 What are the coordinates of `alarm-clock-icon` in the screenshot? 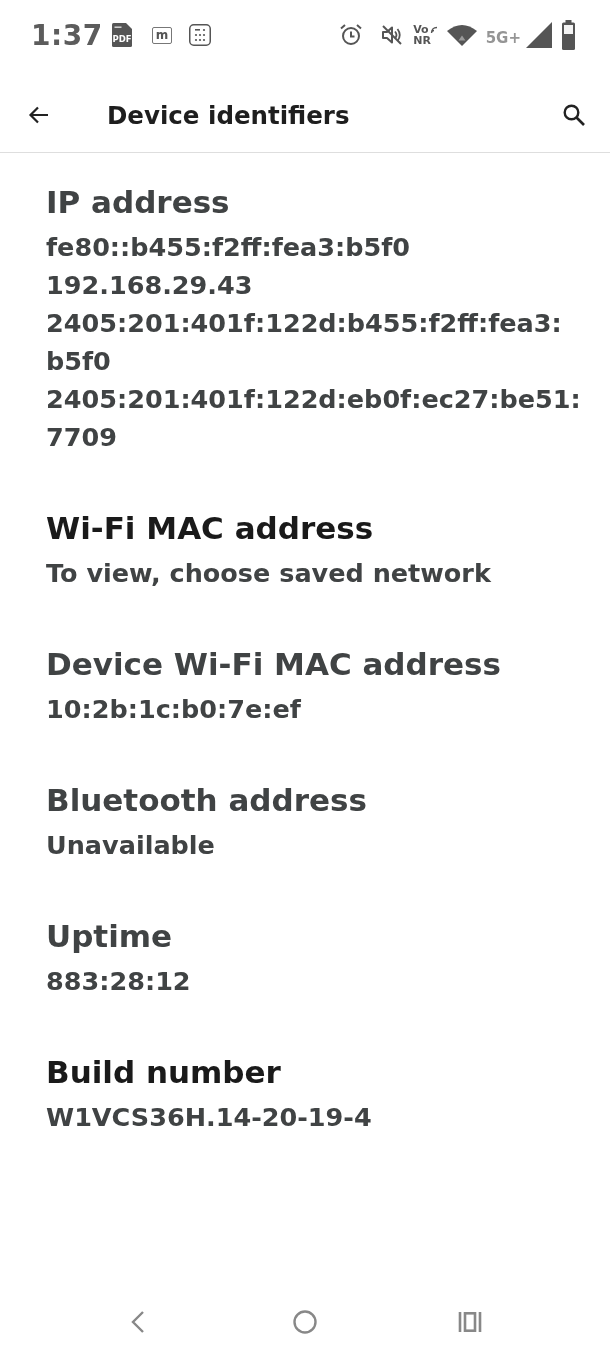 It's located at (351, 35).